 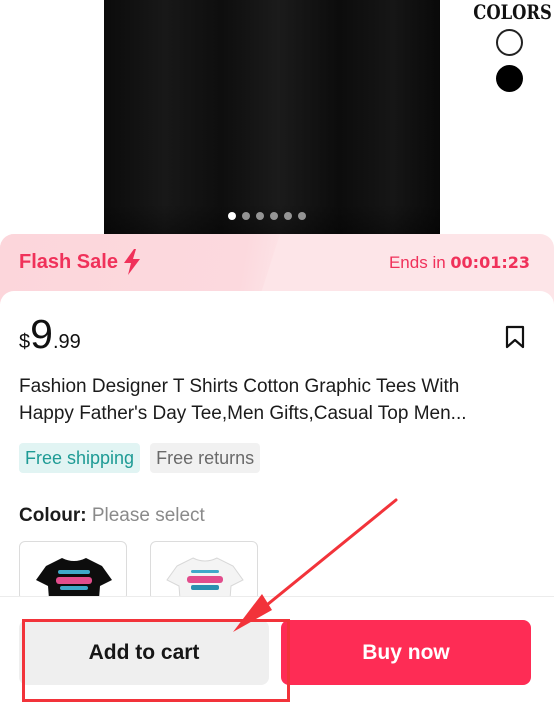 I want to click on countdown-timer: 00:01:23, so click(x=490, y=262).